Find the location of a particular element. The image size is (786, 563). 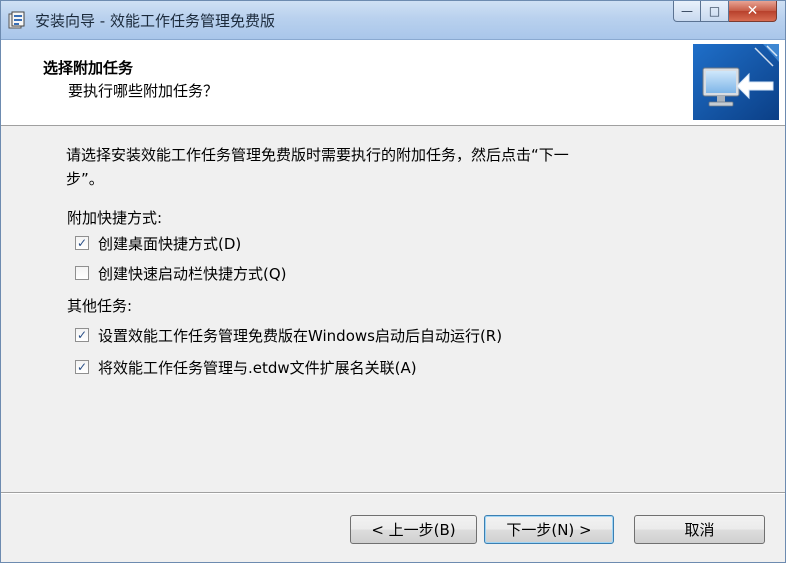

page-subtitle: 要执行哪些附加任务？ is located at coordinates (143, 91).